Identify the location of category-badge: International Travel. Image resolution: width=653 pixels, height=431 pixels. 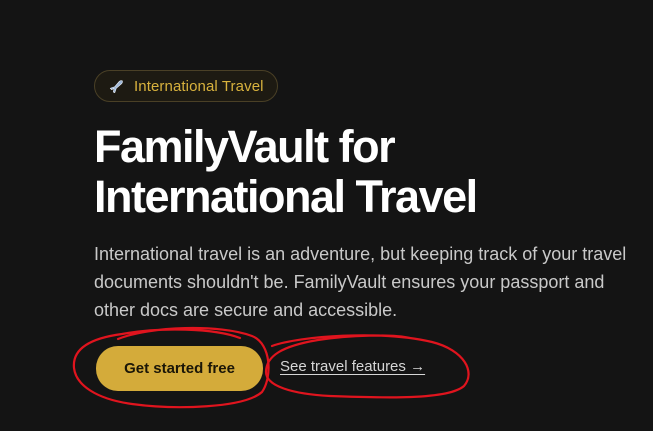
(186, 86).